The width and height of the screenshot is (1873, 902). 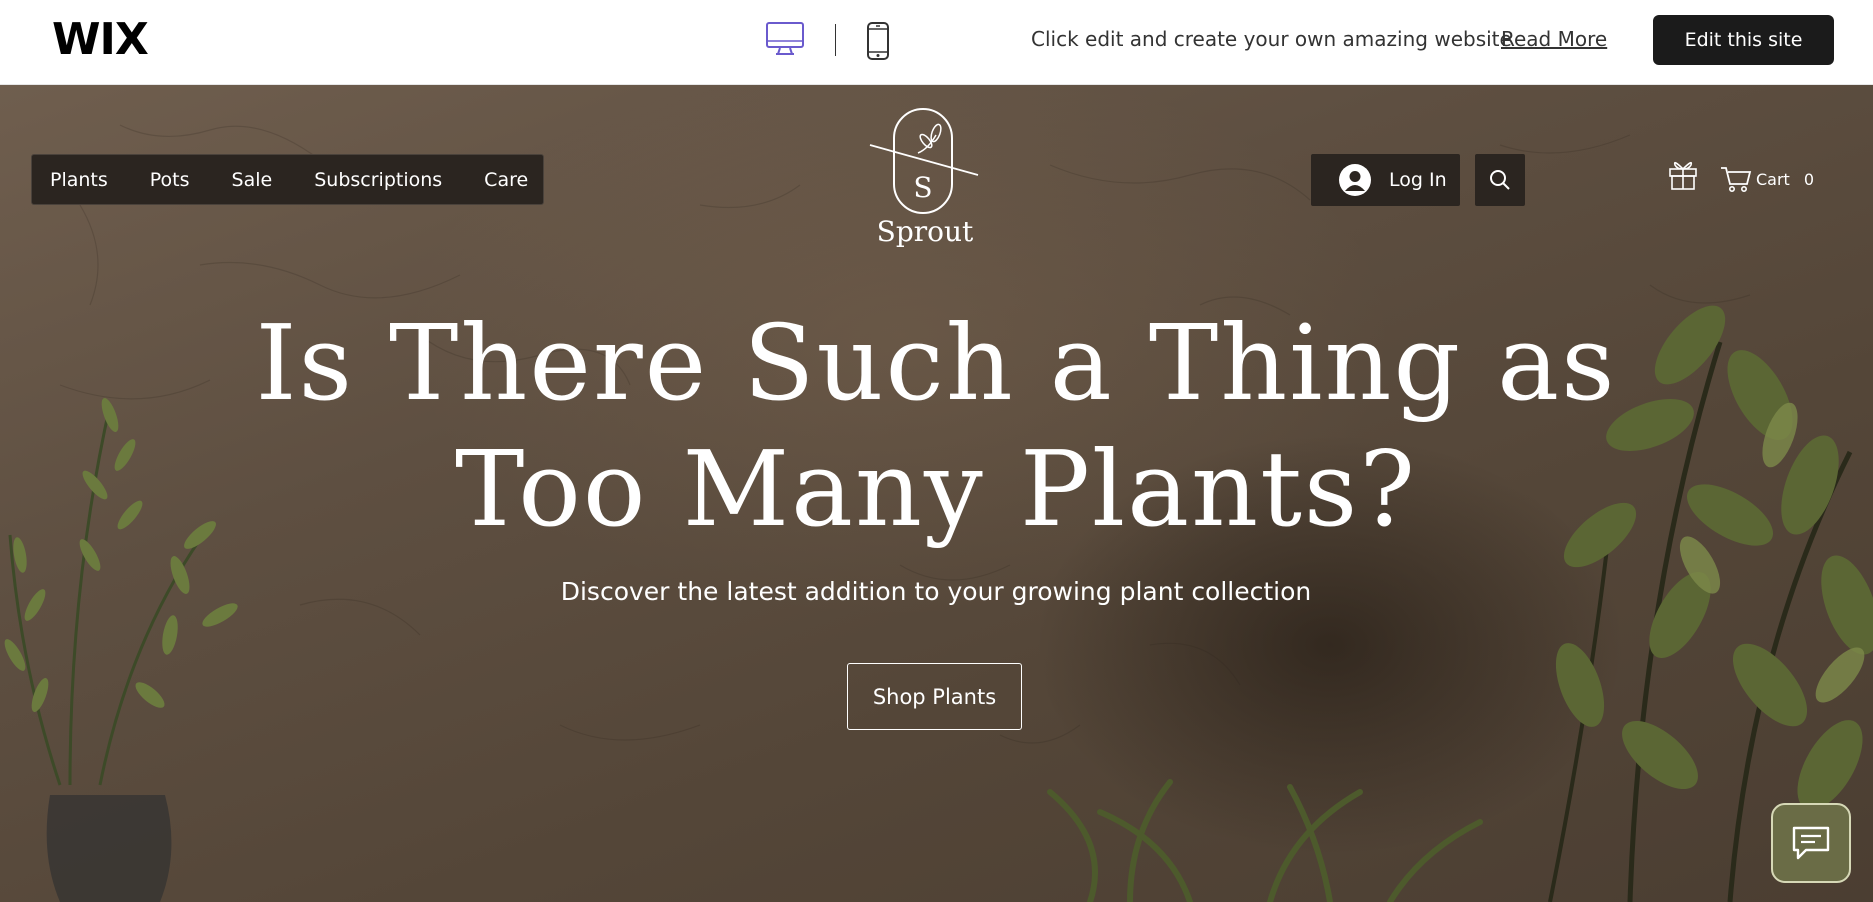 I want to click on cart-count: 0, so click(x=1809, y=179).